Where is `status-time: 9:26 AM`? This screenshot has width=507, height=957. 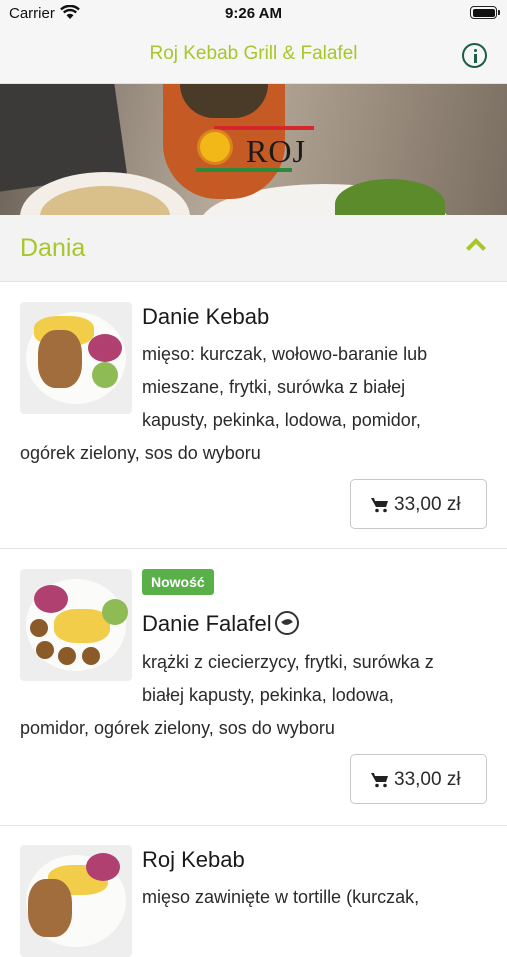
status-time: 9:26 AM is located at coordinates (253, 13).